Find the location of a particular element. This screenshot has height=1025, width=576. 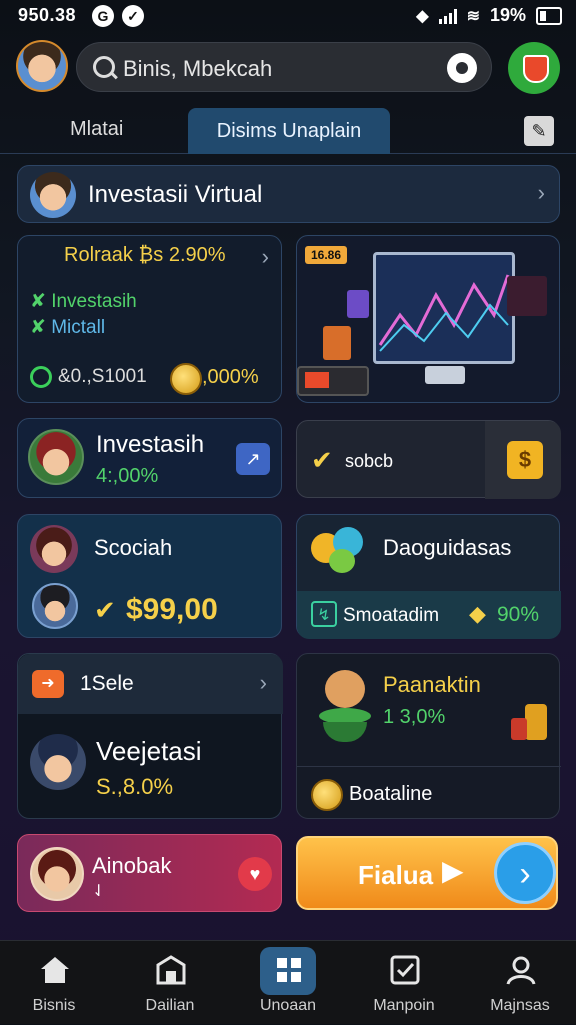

settings-icon is located at coordinates (462, 68).